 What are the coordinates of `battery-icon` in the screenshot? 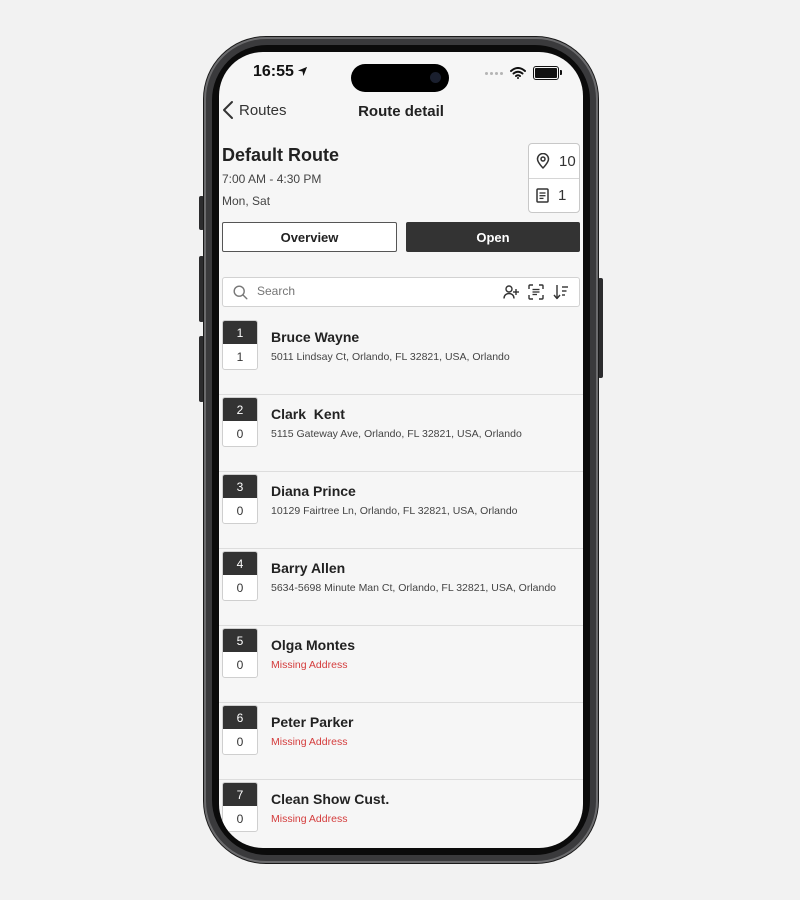 It's located at (547, 73).